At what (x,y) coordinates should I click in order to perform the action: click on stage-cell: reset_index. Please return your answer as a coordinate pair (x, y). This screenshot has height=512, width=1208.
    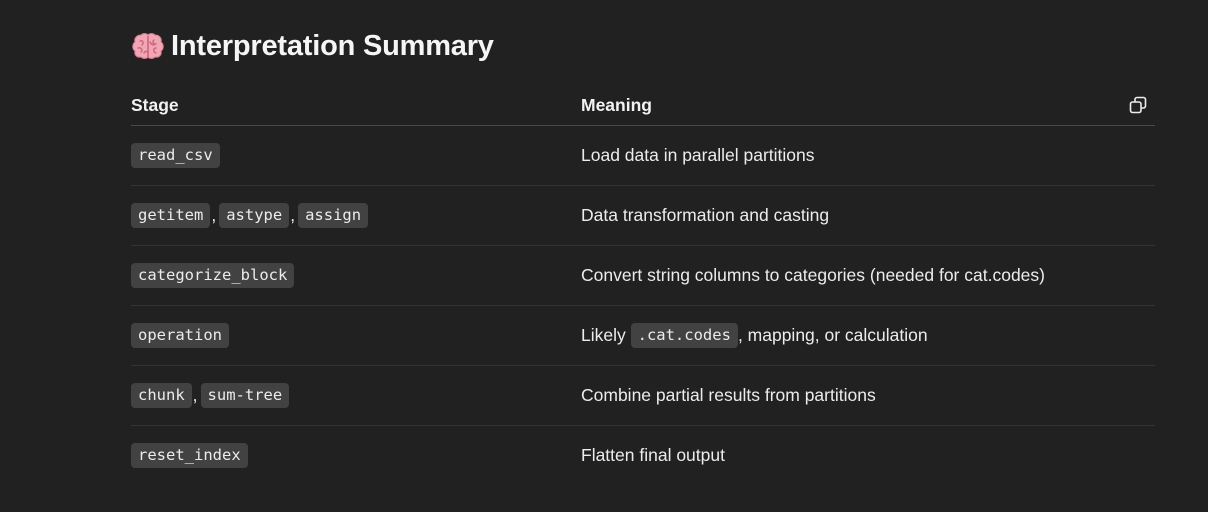
    Looking at the image, I should click on (356, 455).